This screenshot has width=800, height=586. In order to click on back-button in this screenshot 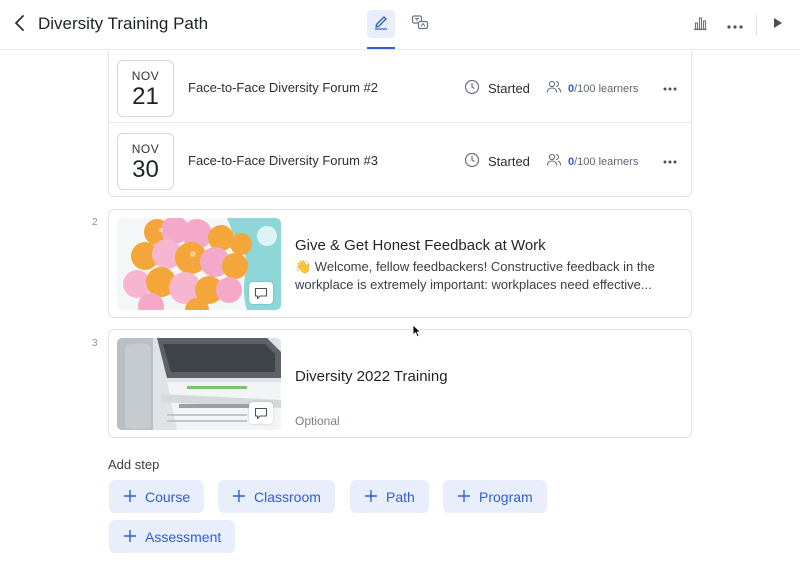, I will do `click(20, 25)`.